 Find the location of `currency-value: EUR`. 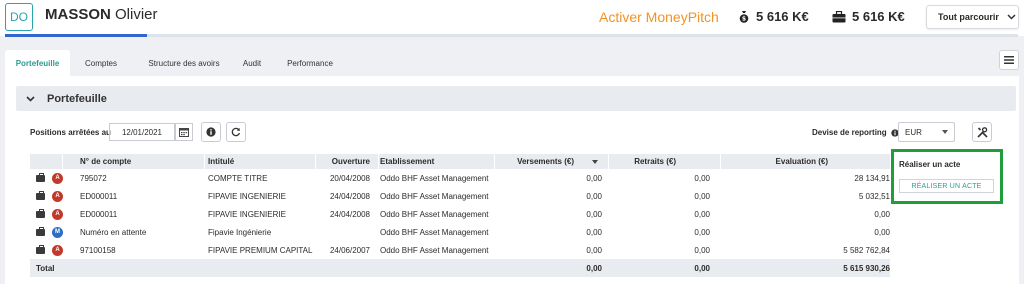

currency-value: EUR is located at coordinates (913, 132).